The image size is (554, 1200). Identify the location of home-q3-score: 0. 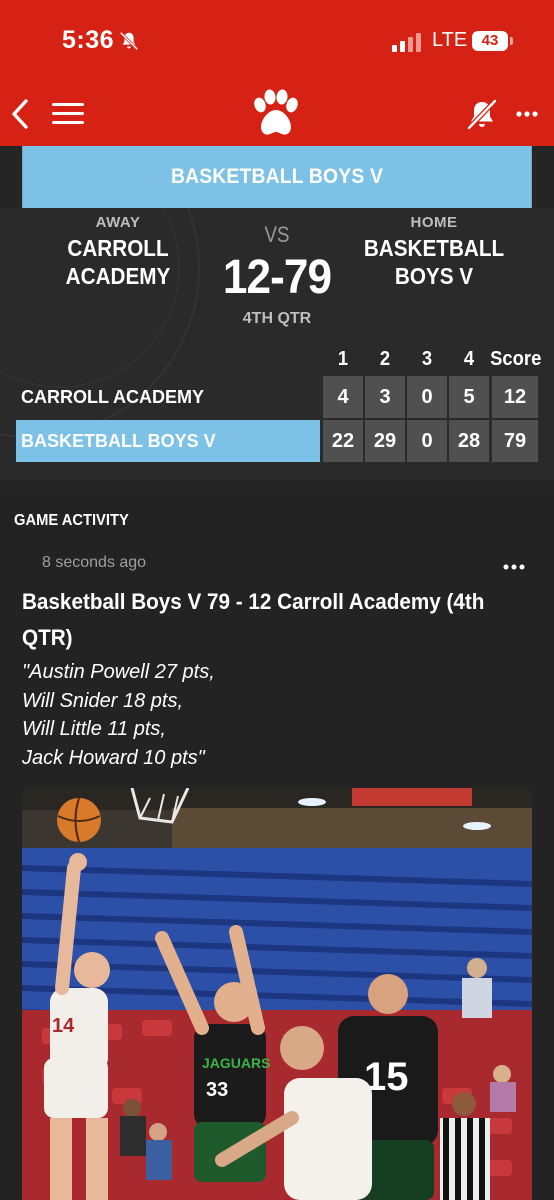
(427, 441).